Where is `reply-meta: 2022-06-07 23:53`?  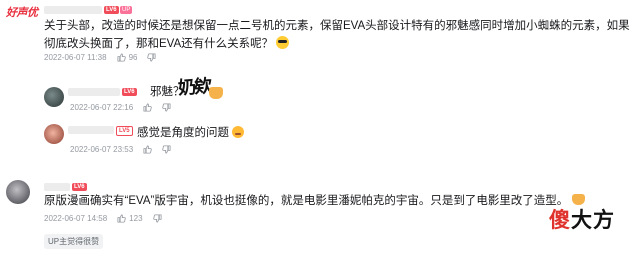 reply-meta: 2022-06-07 23:53 is located at coordinates (120, 149).